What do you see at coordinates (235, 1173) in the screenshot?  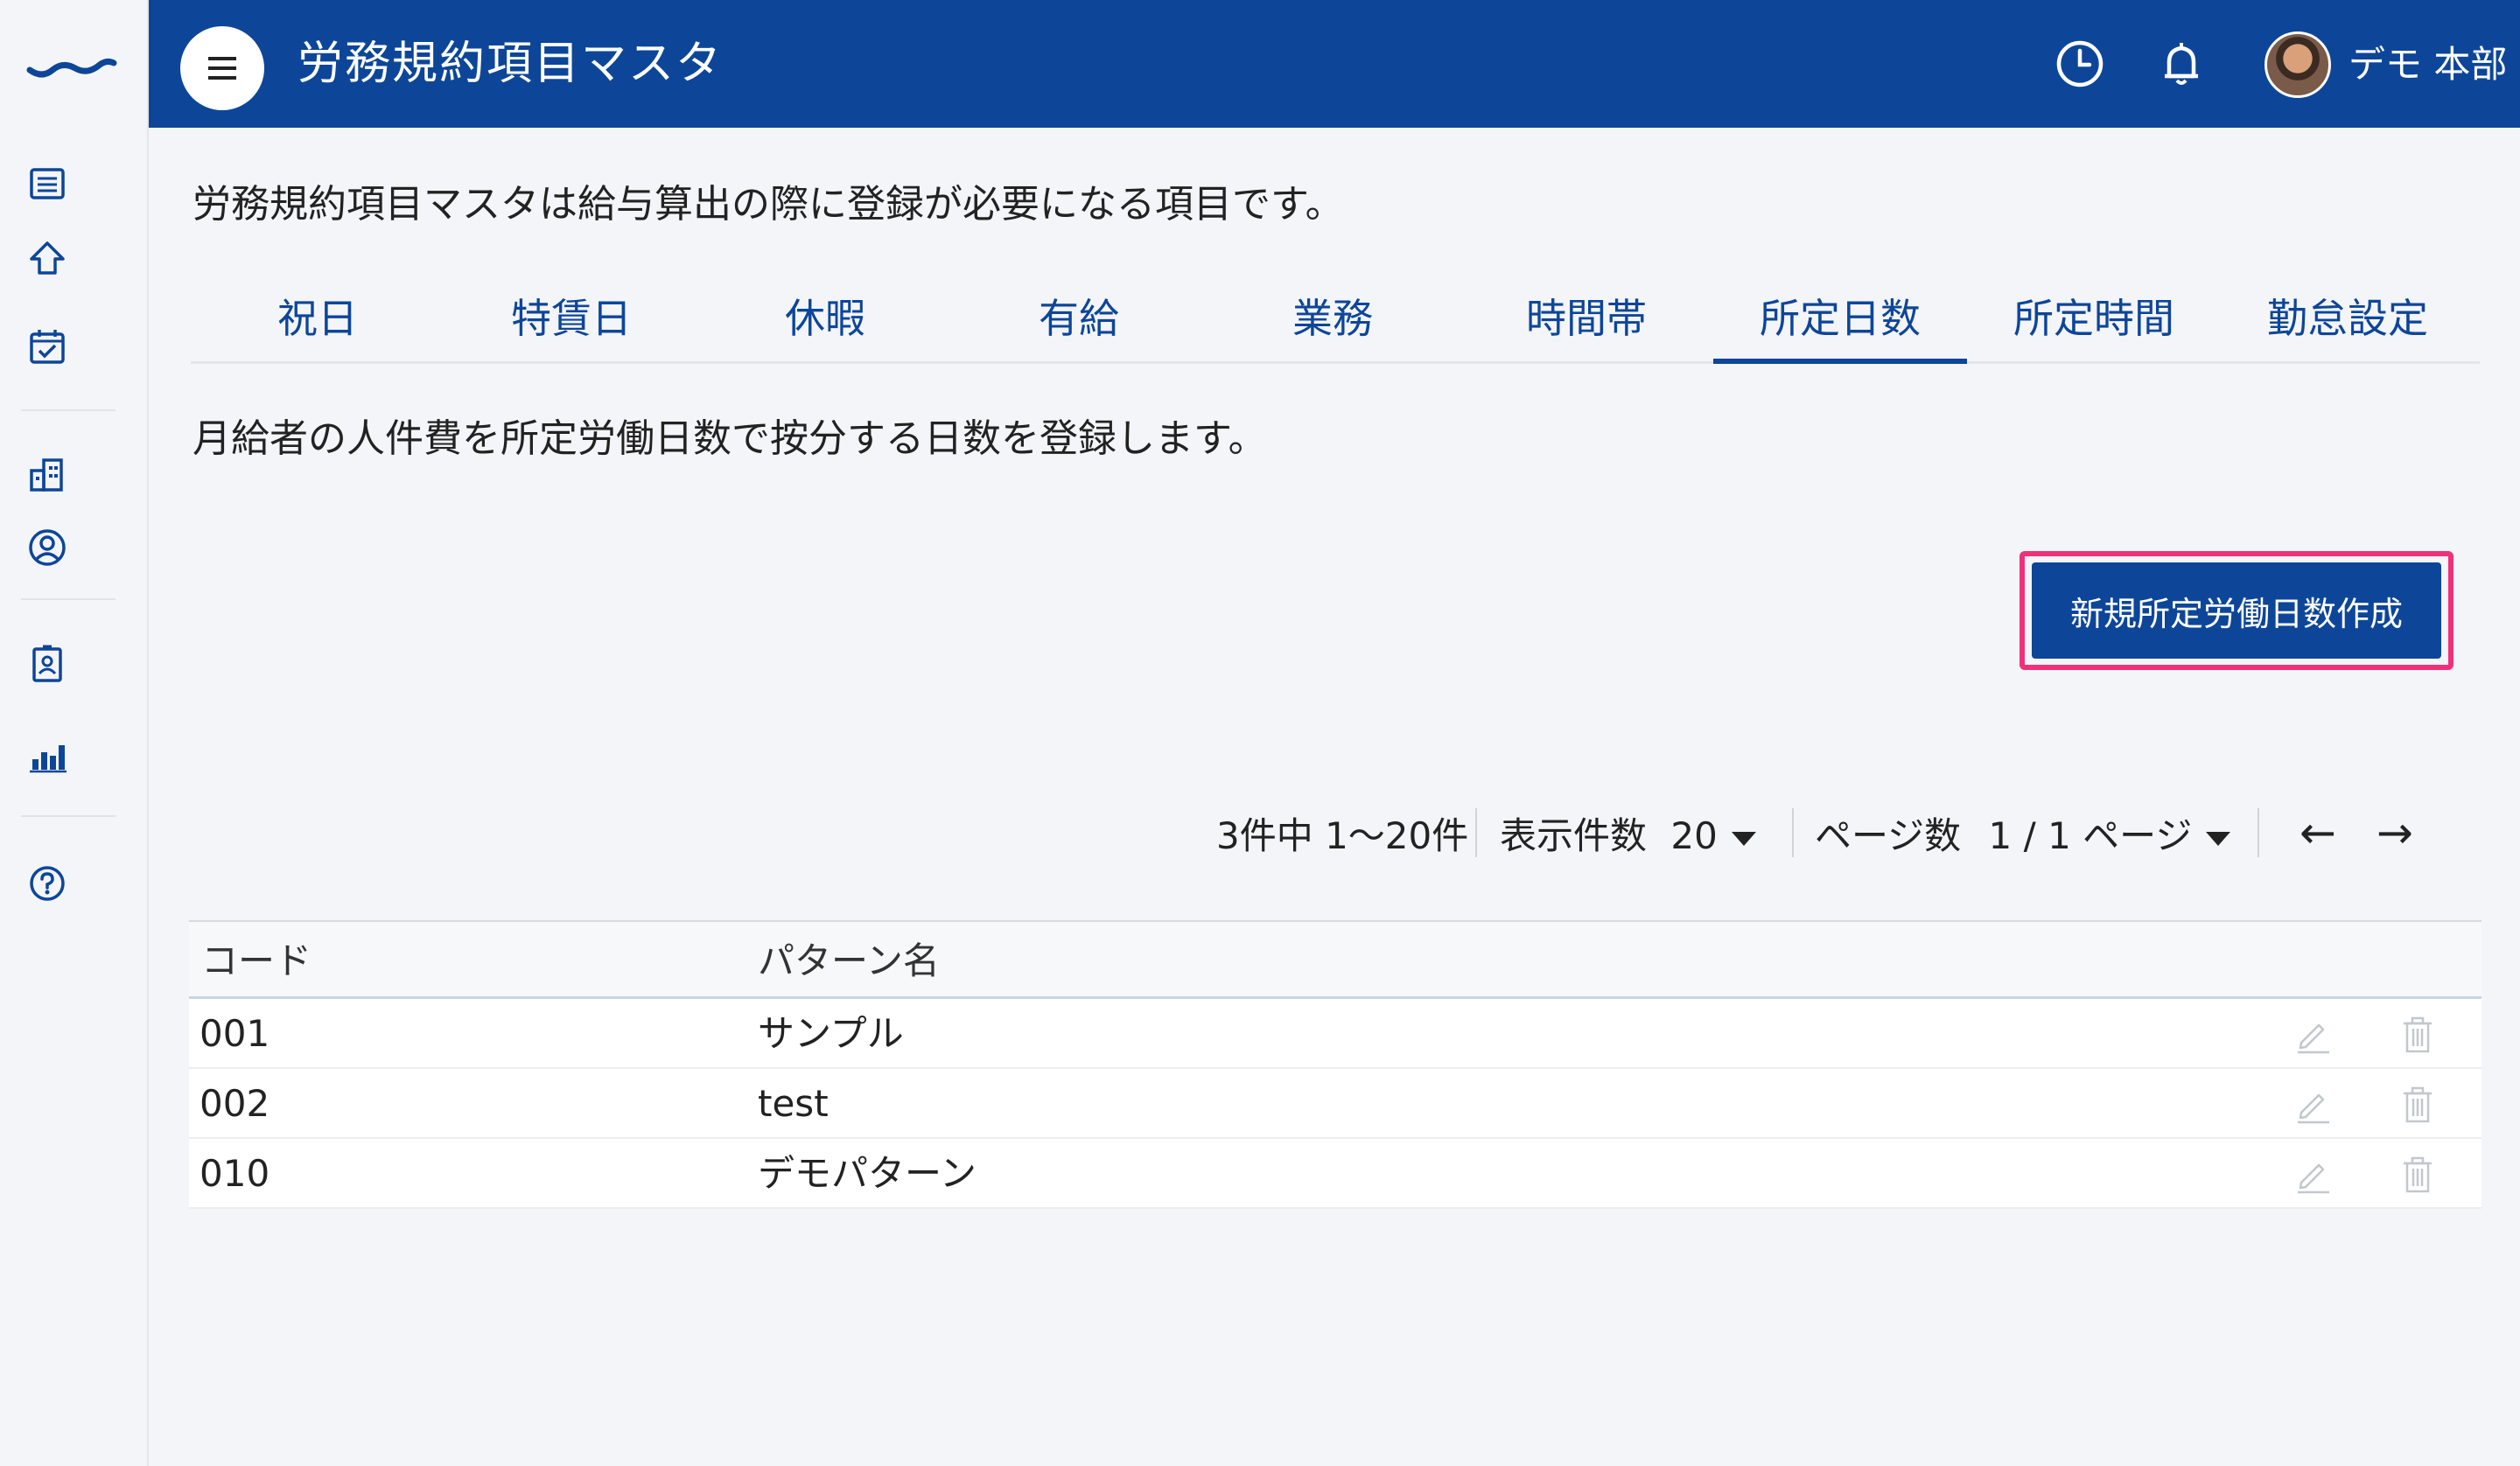 I see `cell-code: 010` at bounding box center [235, 1173].